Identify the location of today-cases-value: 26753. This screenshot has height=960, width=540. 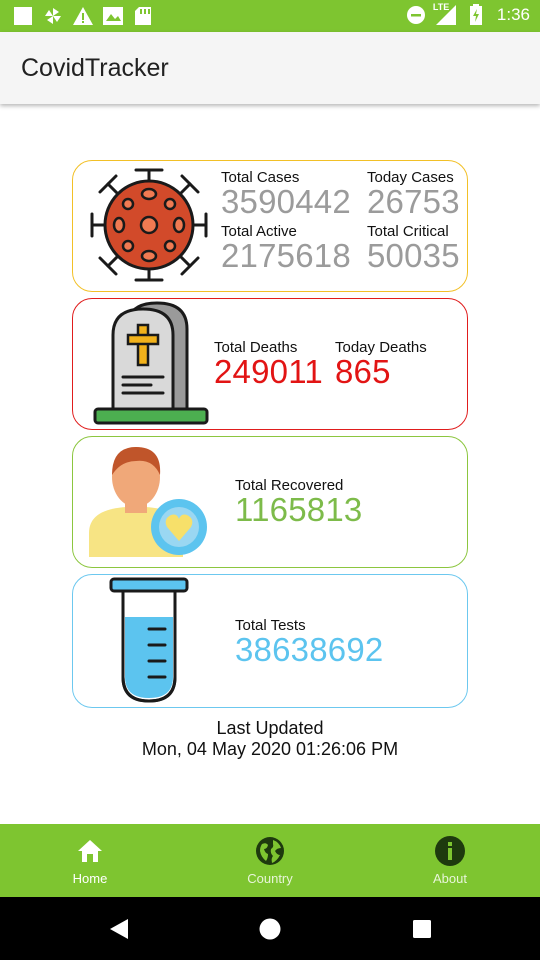
(413, 201).